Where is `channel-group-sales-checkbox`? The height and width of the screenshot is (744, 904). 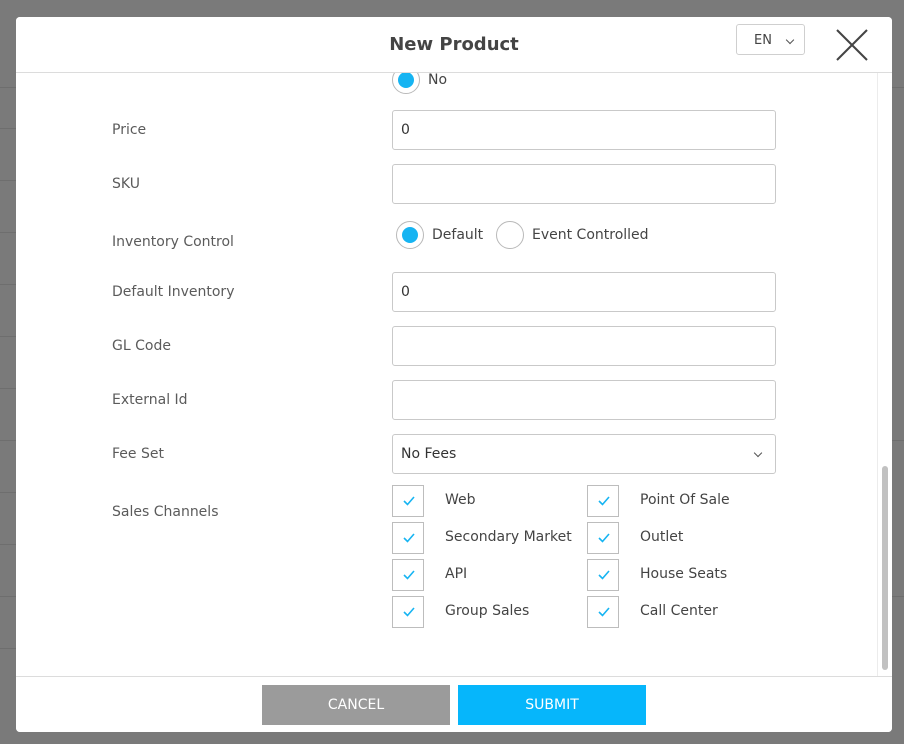
channel-group-sales-checkbox is located at coordinates (408, 612).